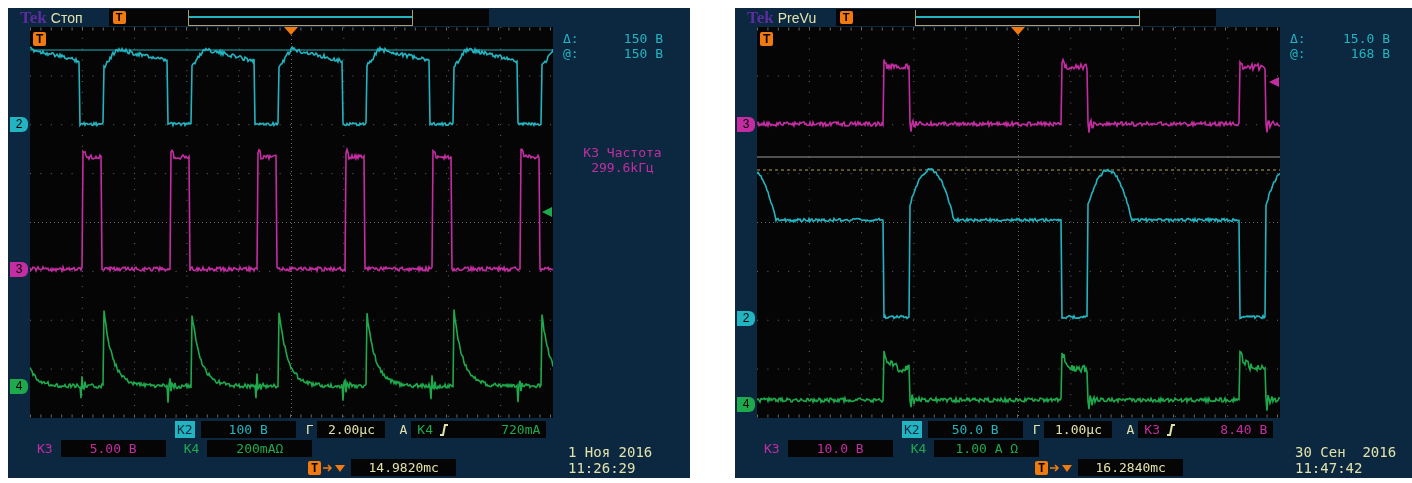  I want to click on time-text: 11:26:29, so click(602, 468).